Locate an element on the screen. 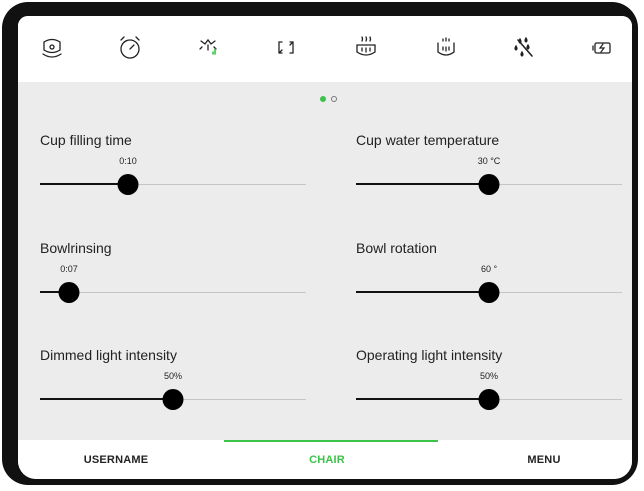 This screenshot has width=644, height=491. tab-menu: MENU is located at coordinates (543, 460).